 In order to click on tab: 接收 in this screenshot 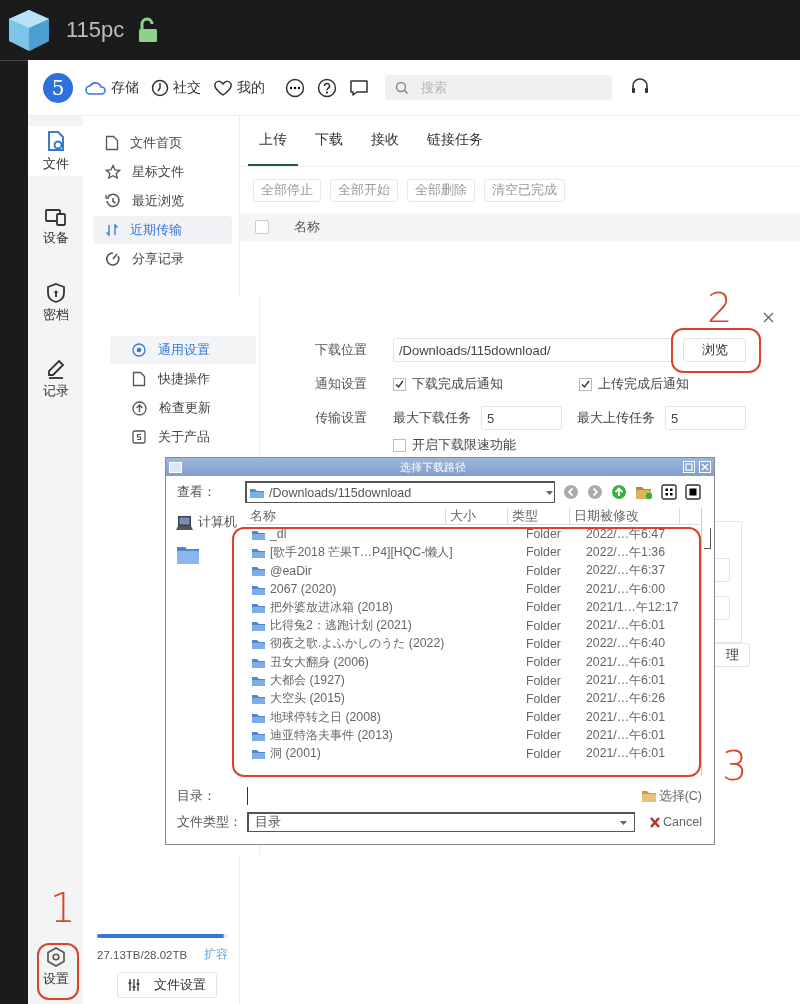, I will do `click(385, 141)`.